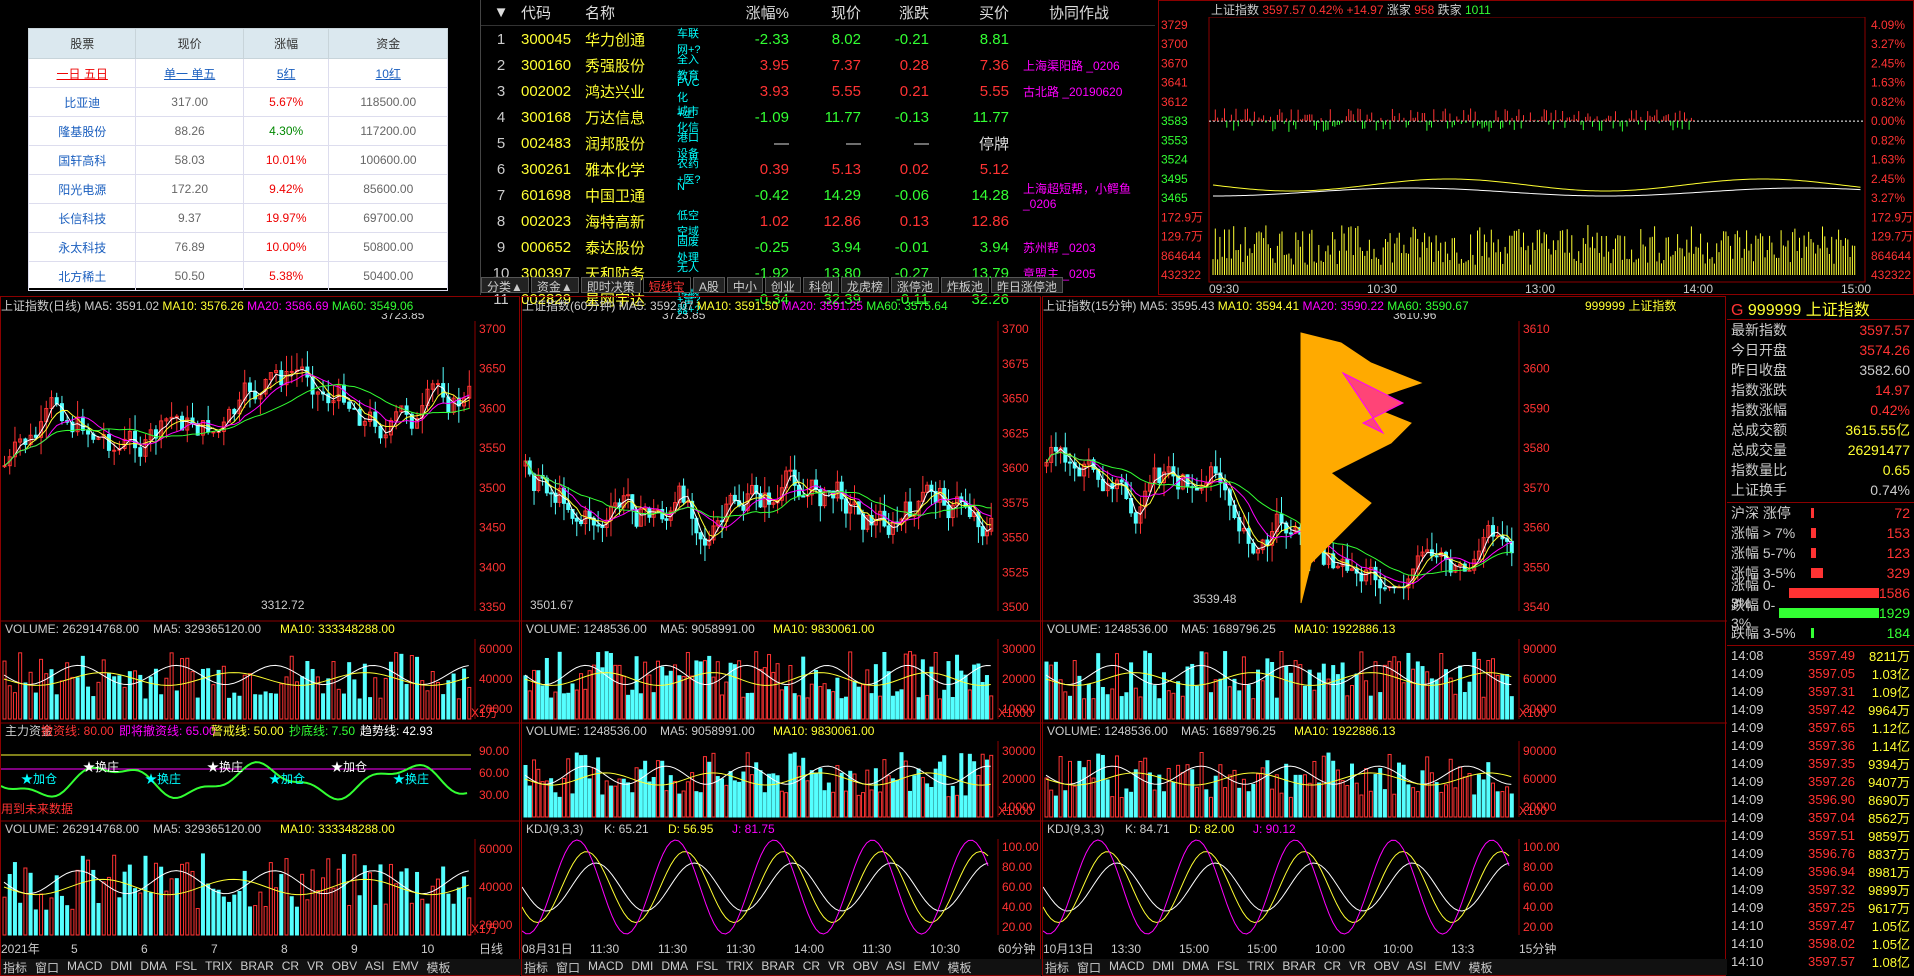  Describe the element at coordinates (914, 285) in the screenshot. I see `watchlist-tab: 涨停池` at that location.